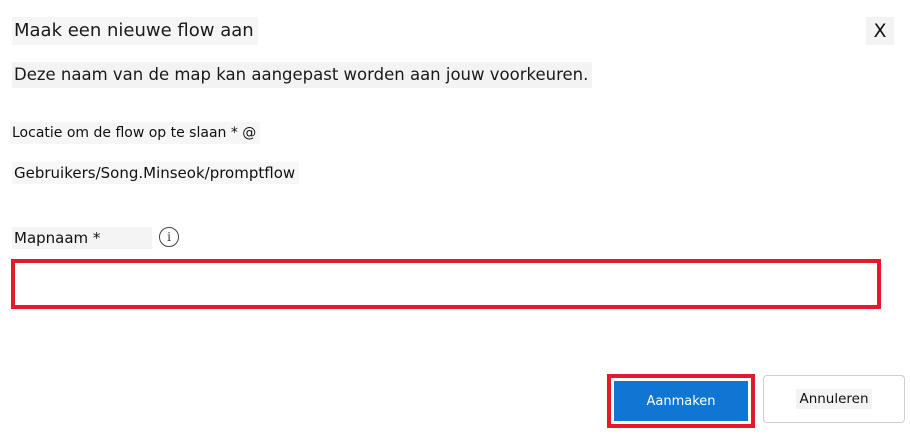  Describe the element at coordinates (156, 173) in the screenshot. I see `location-path: Gebruikers/Song.Minseok/promptflow` at that location.